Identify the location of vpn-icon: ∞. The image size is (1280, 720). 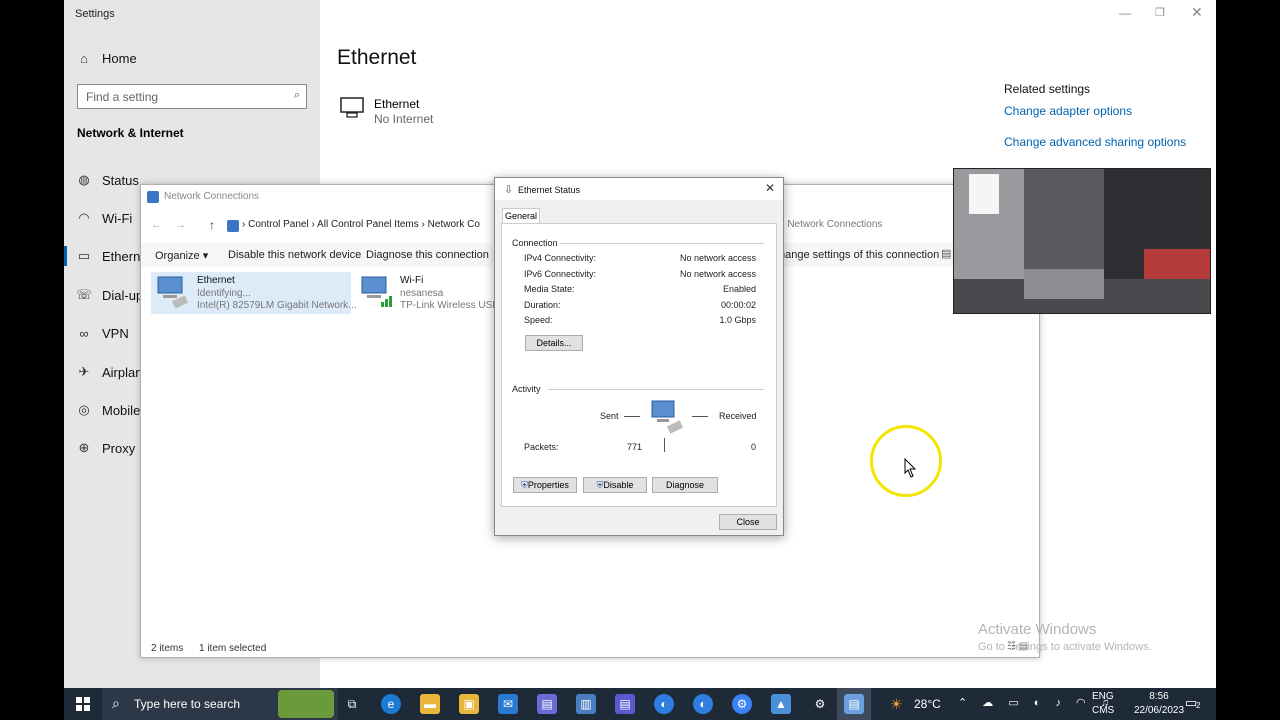
(84, 333).